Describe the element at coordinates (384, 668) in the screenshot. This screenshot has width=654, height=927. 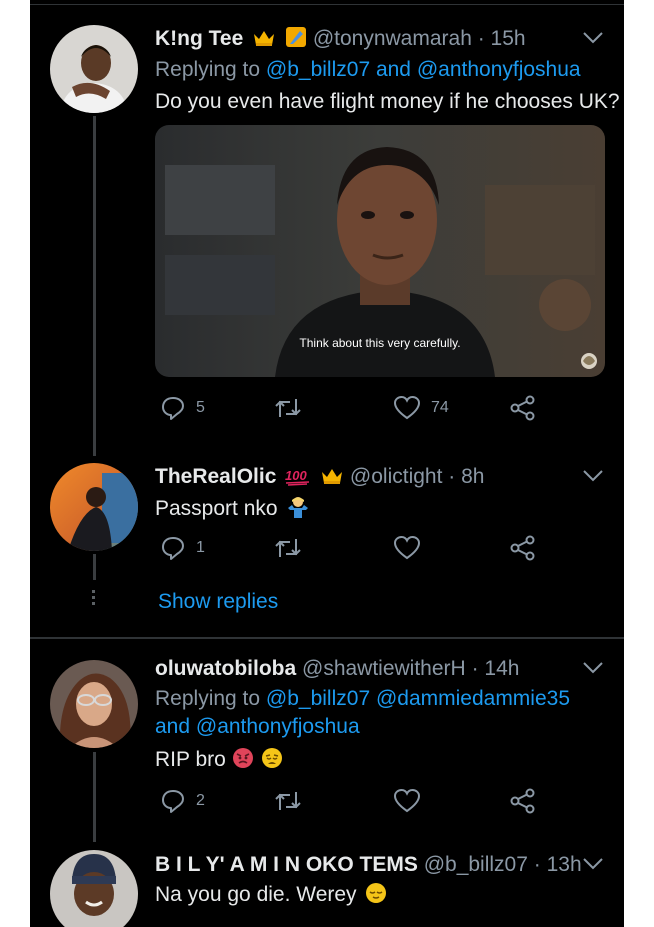
I see `author-handle: @shawtiewitherH` at that location.